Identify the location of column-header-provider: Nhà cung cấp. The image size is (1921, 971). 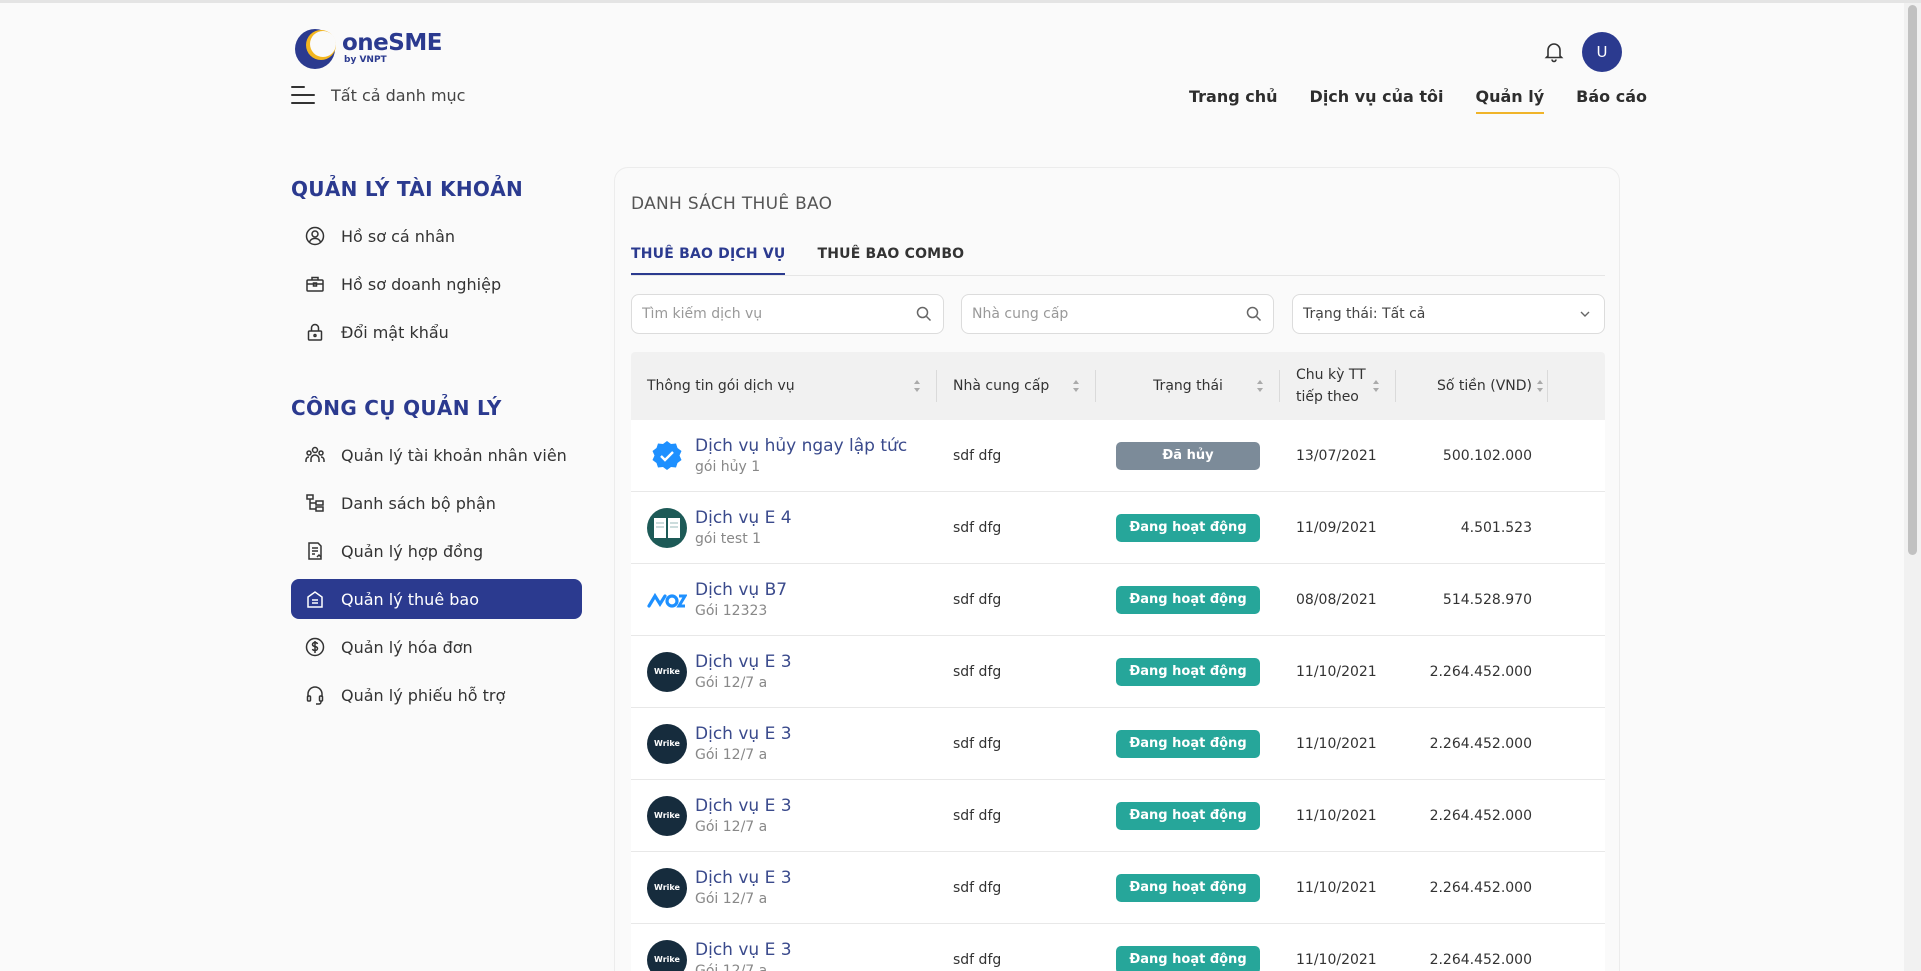
(1016, 386).